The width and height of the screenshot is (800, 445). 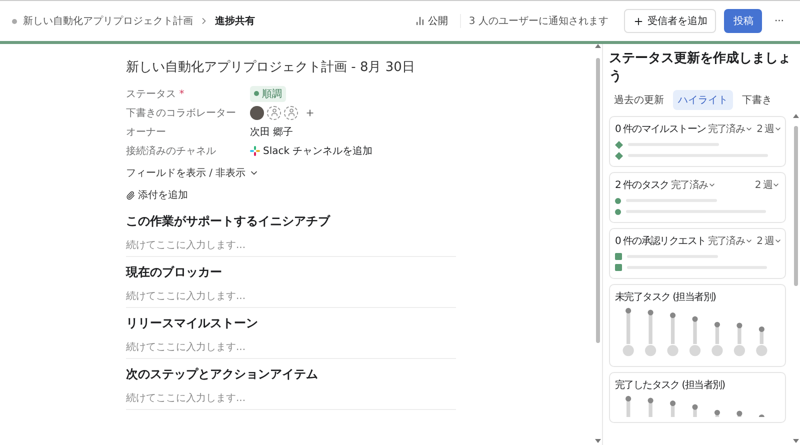 What do you see at coordinates (181, 113) in the screenshot?
I see `field-label: 下書きのコラボレーター` at bounding box center [181, 113].